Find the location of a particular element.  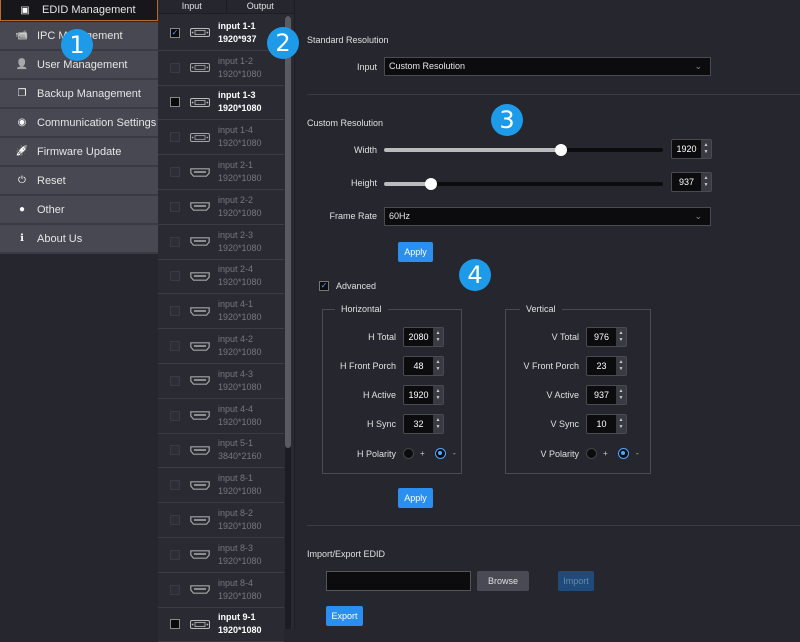

tab-input: Input is located at coordinates (192, 6).